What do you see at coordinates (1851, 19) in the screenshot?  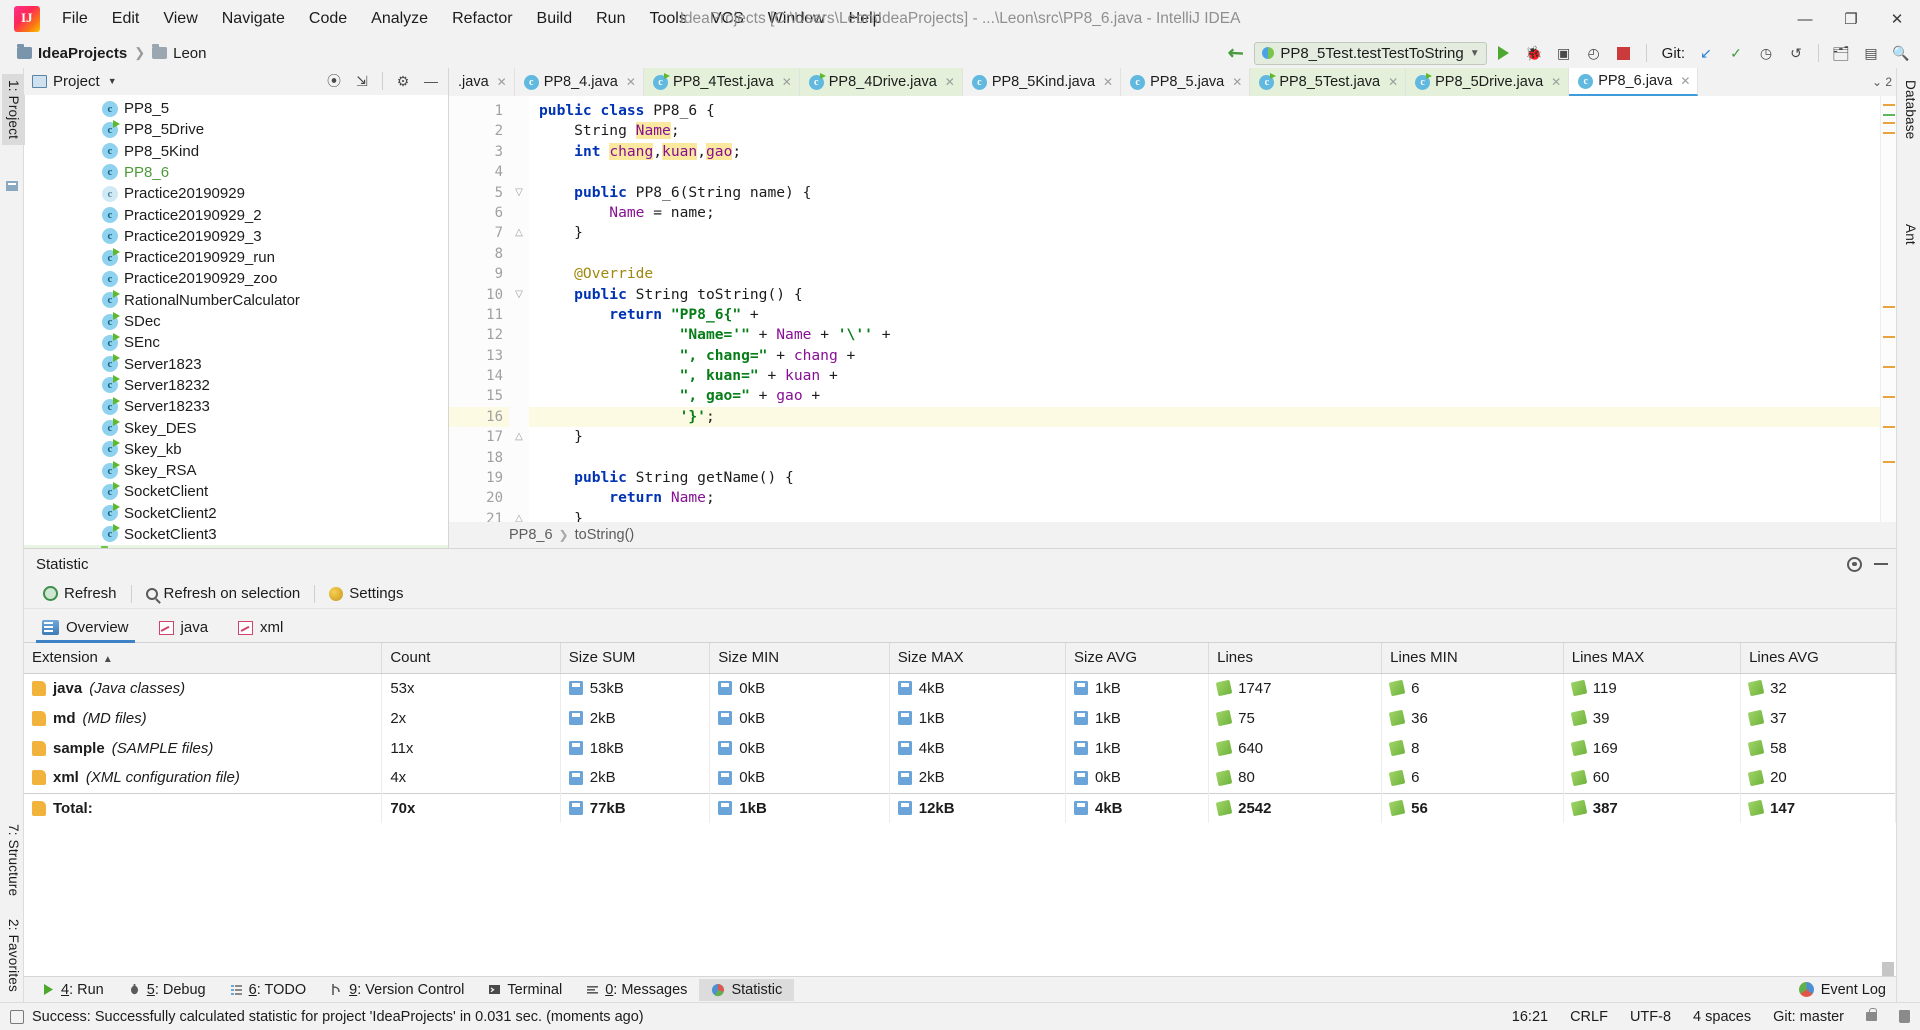 I see `maximize-button: ❐` at bounding box center [1851, 19].